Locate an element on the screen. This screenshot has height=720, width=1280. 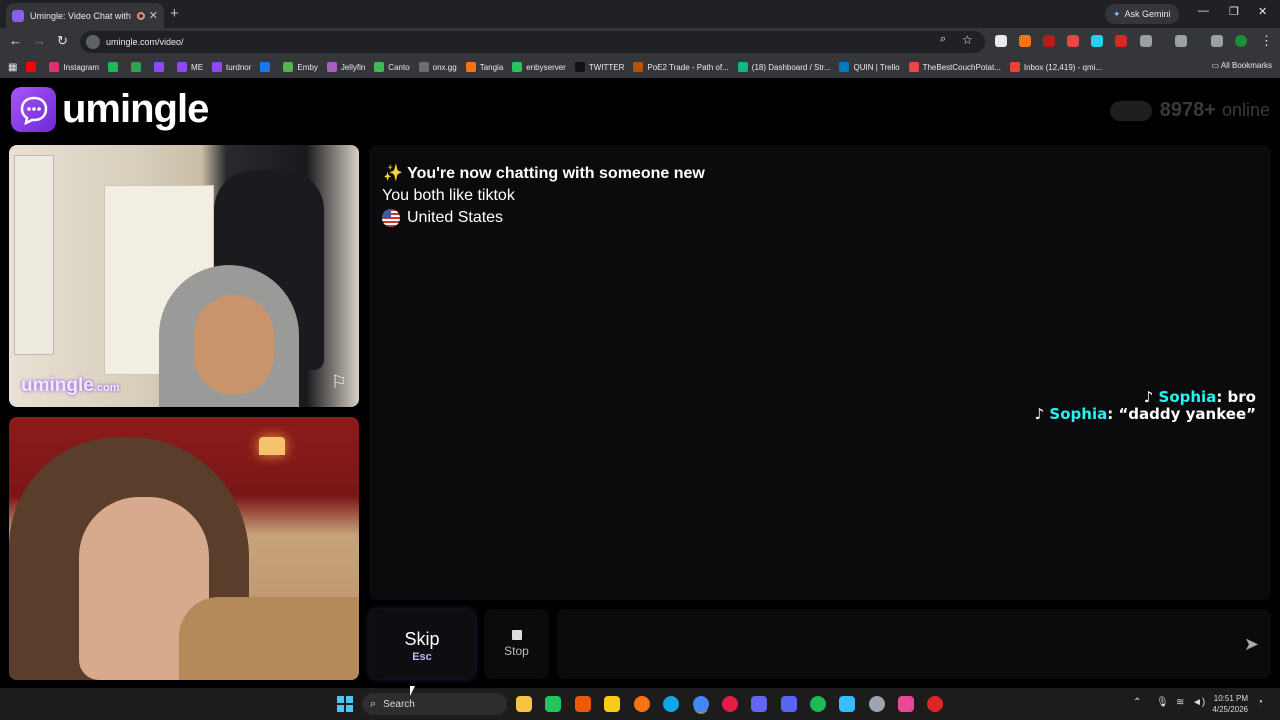
bookmark-item: TWITTER is located at coordinates (599, 67).